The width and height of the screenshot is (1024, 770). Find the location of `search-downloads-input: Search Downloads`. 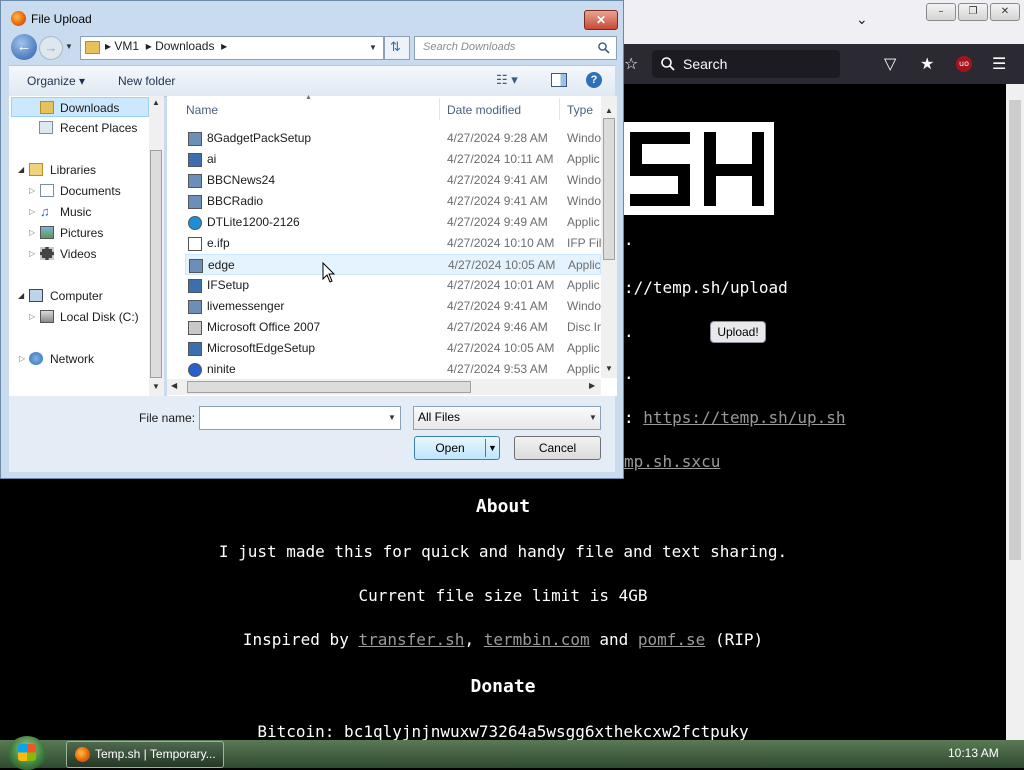

search-downloads-input: Search Downloads is located at coordinates (515, 48).